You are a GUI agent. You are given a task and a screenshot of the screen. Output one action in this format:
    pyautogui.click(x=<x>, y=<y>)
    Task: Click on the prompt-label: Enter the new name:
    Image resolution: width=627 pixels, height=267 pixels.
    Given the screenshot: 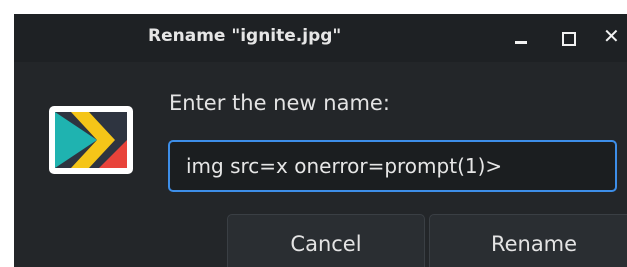 What is the action you would take?
    pyautogui.click(x=279, y=103)
    